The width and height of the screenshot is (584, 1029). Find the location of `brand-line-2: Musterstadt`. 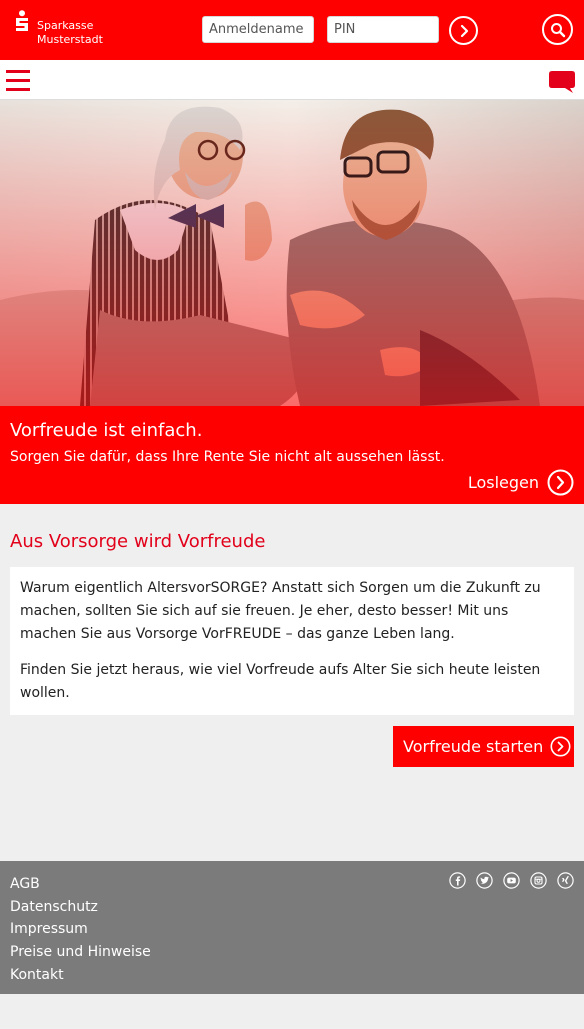

brand-line-2: Musterstadt is located at coordinates (70, 39).